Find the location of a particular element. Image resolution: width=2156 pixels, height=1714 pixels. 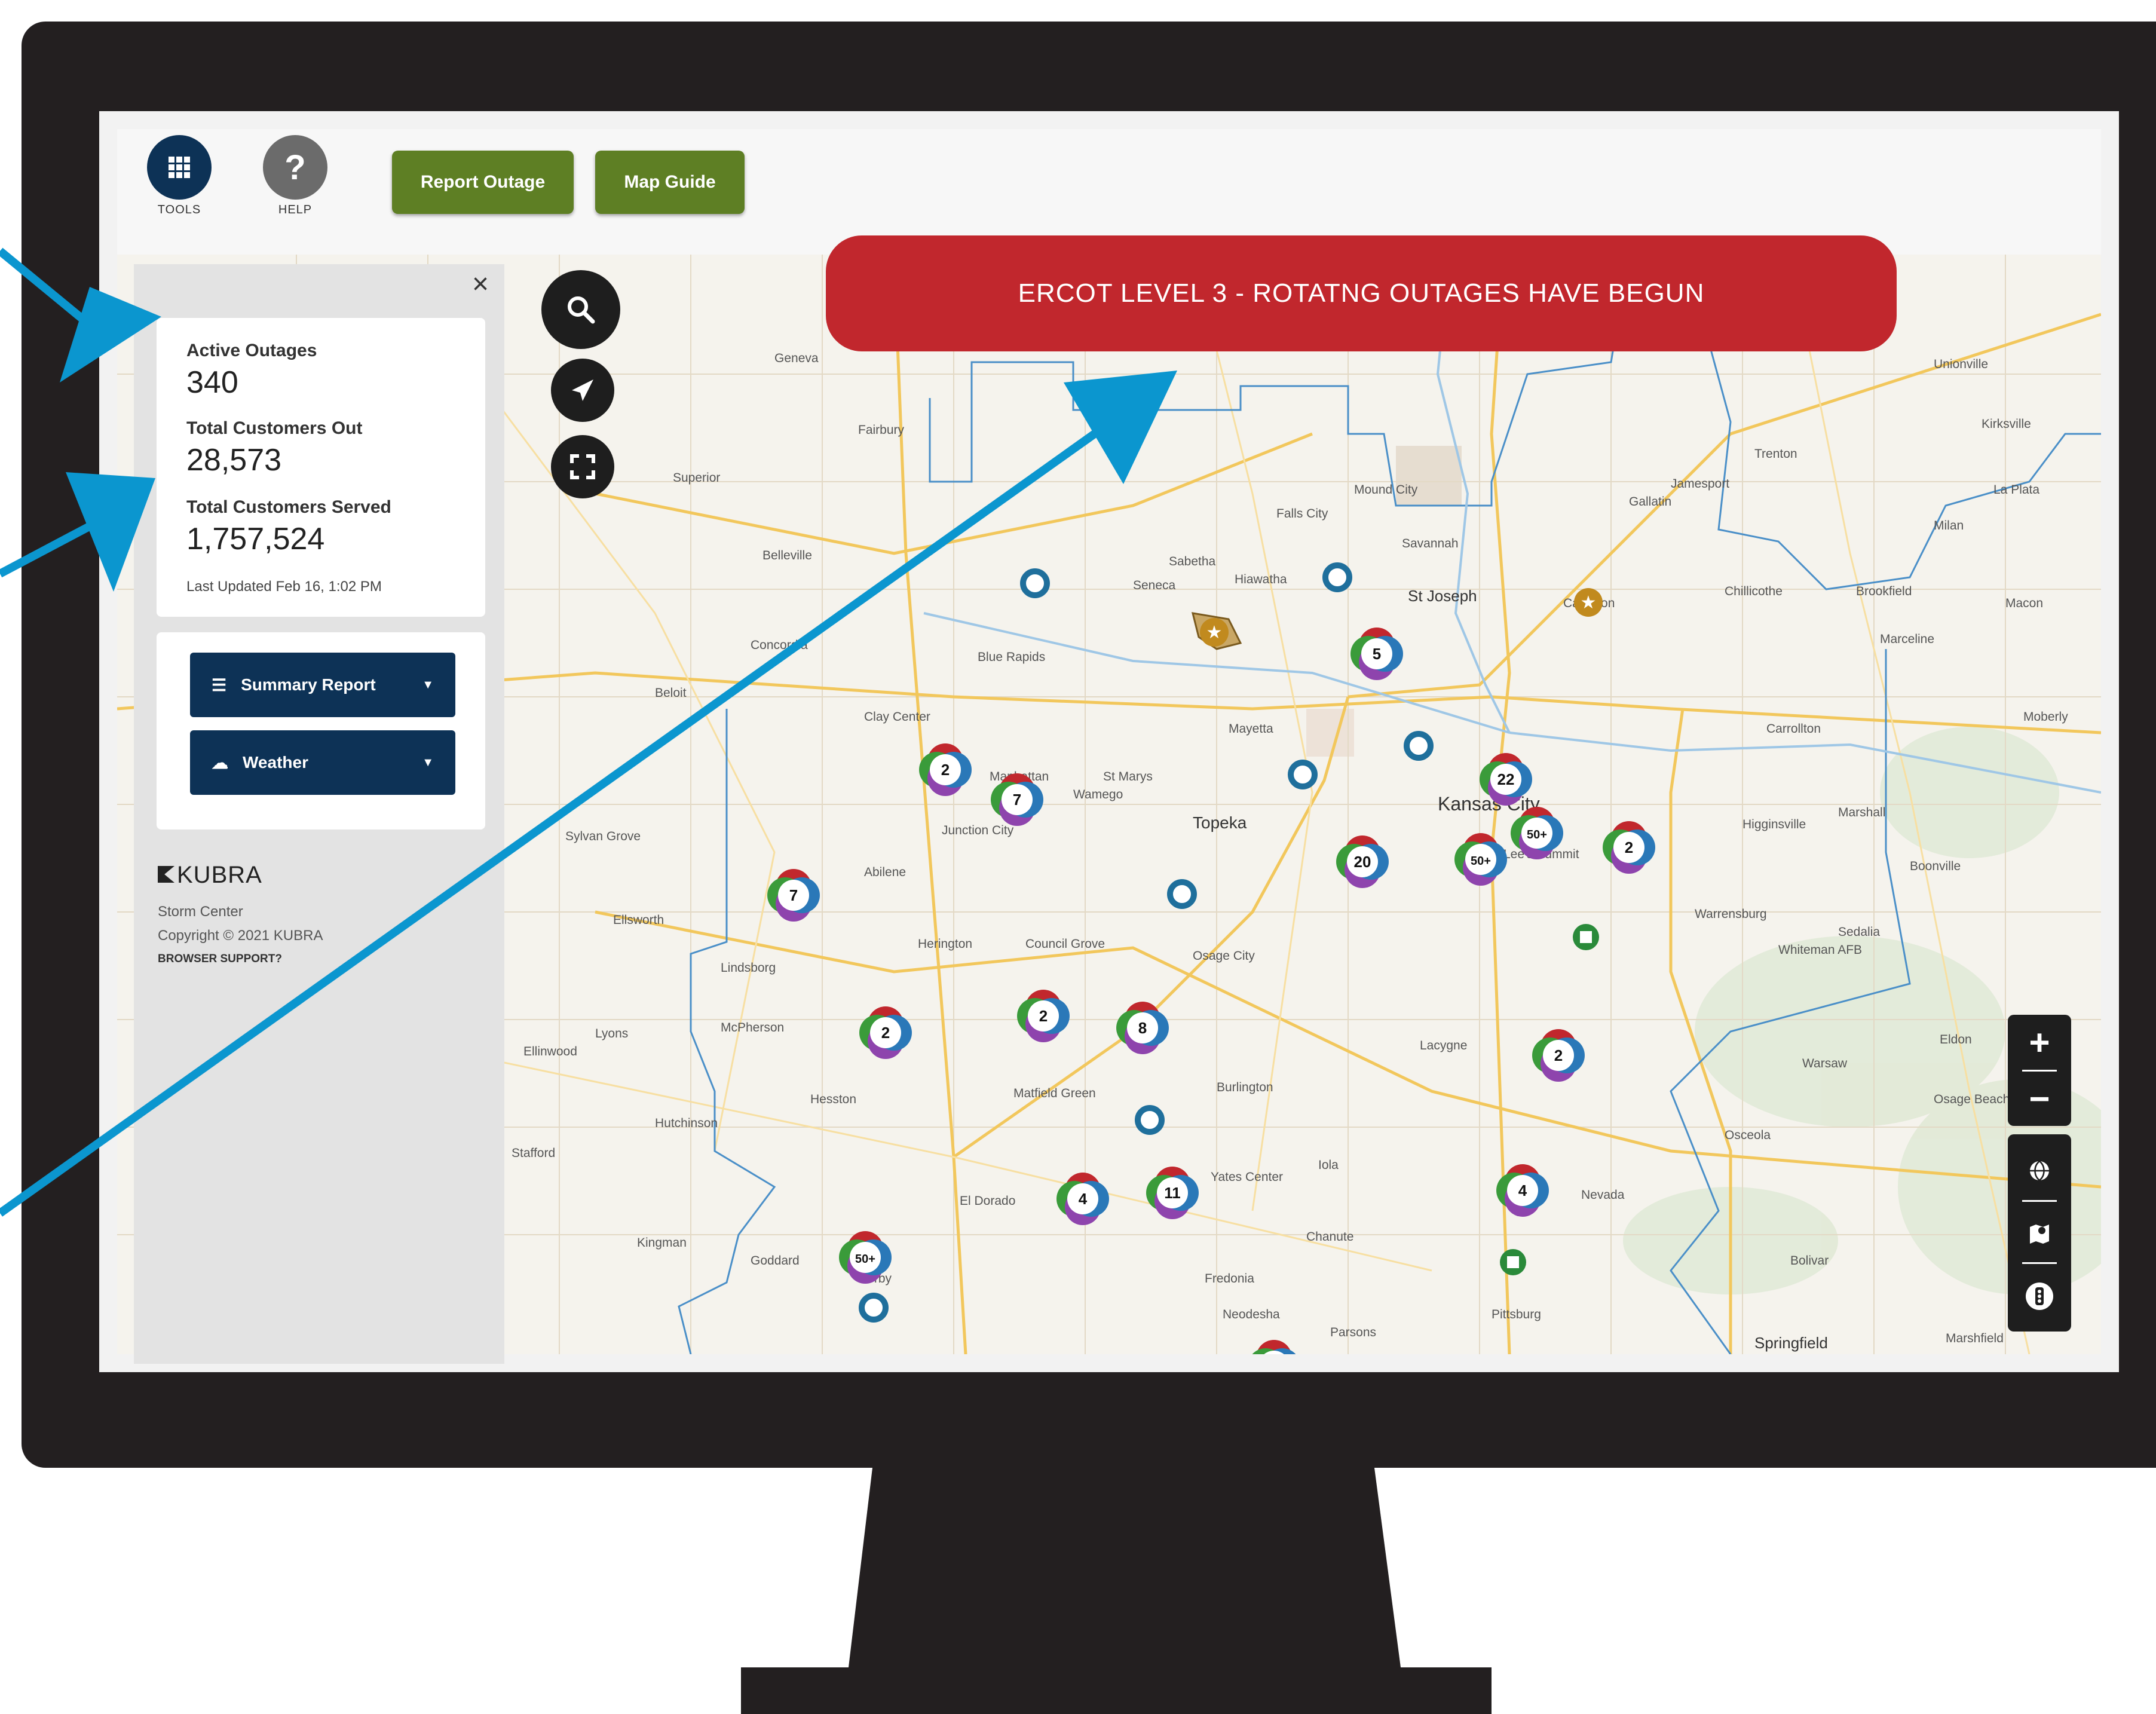

map-label-mayetta: Mayetta is located at coordinates (1251, 729).